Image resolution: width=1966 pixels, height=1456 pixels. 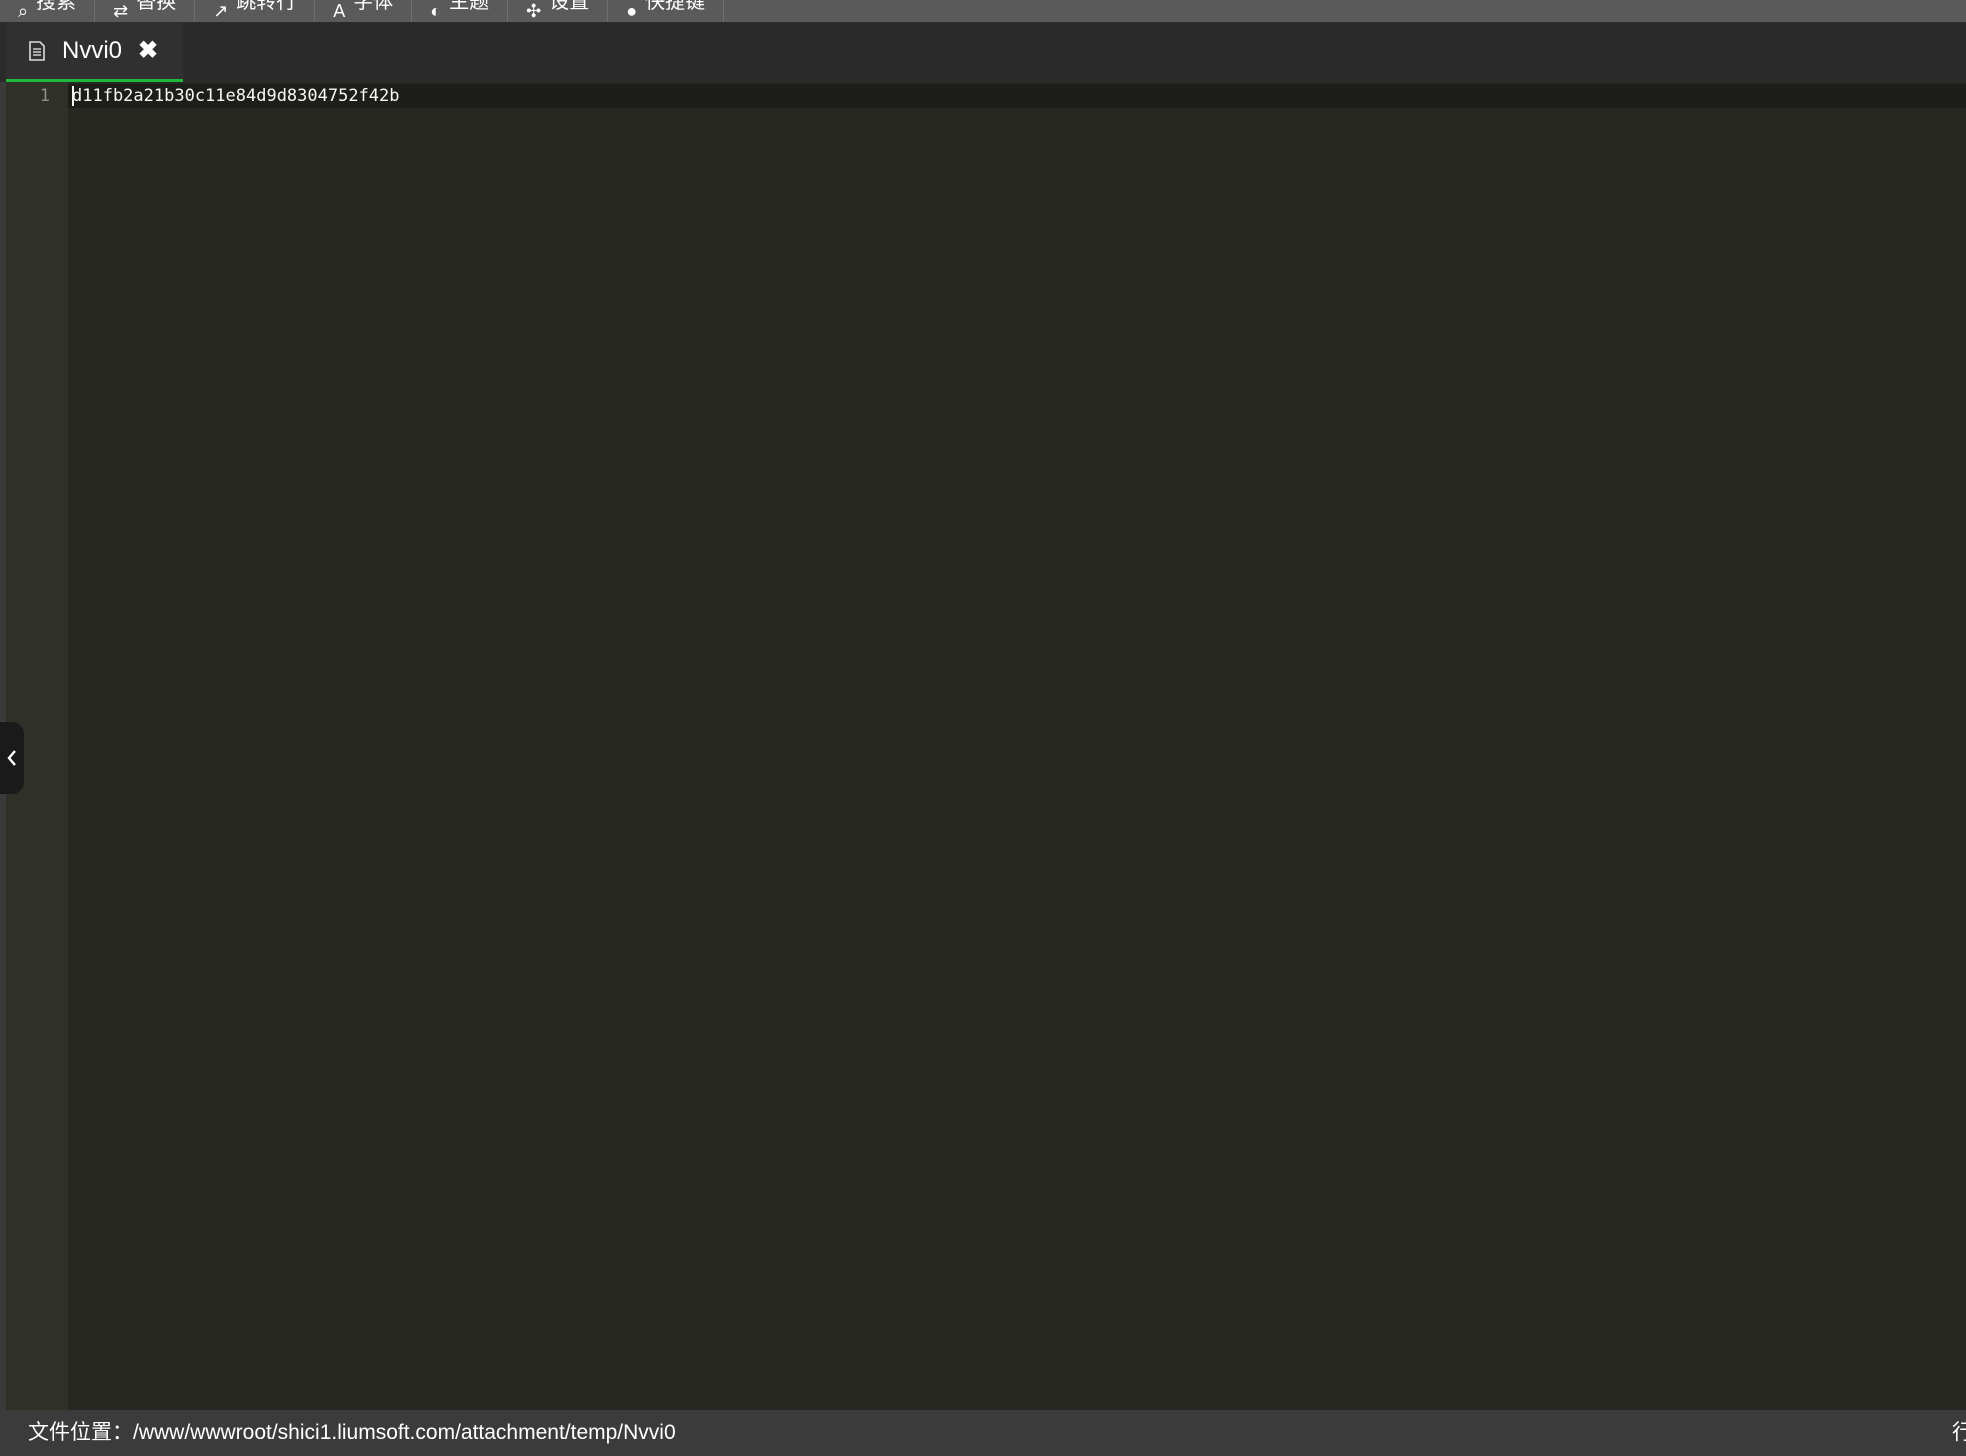 I want to click on toolbar-keyboard-button: ● 快捷键, so click(x=666, y=11).